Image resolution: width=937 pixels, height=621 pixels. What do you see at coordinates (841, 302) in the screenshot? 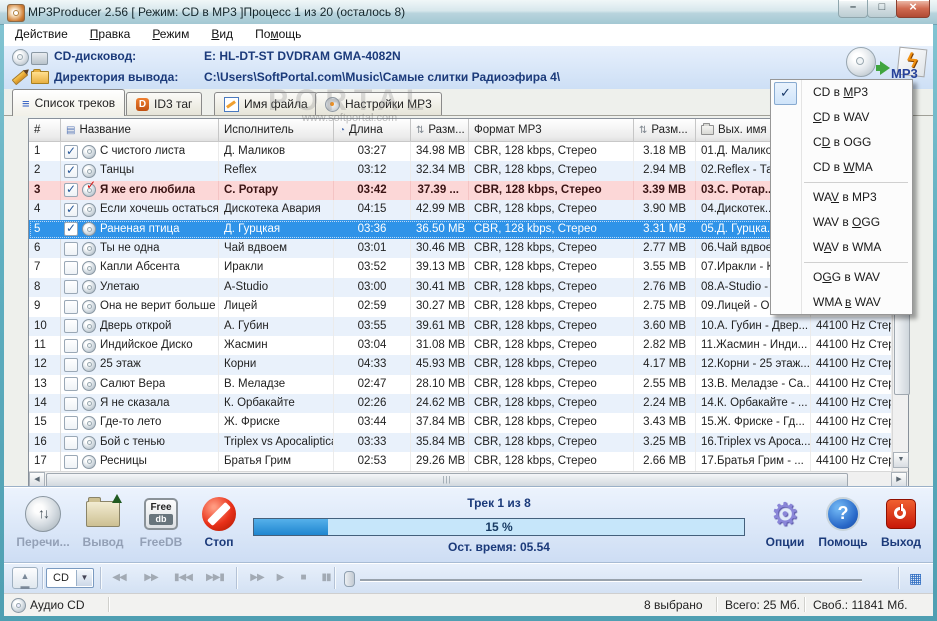
I see `mode-item-wma-to-wav: WMA в WAV` at bounding box center [841, 302].